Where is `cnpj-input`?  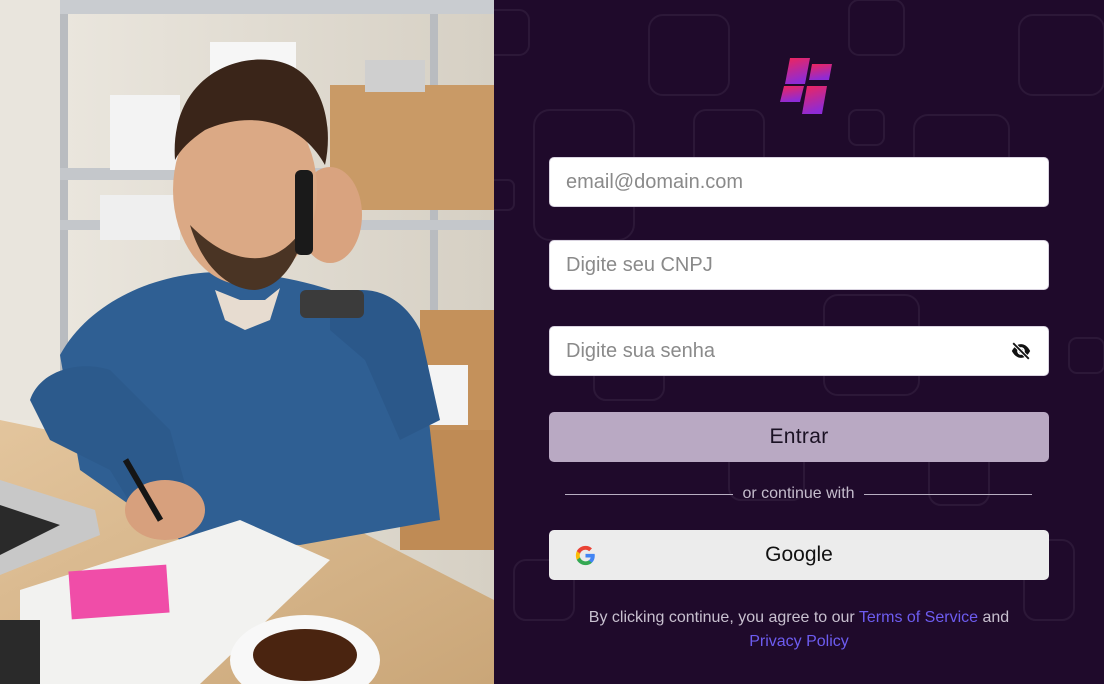 cnpj-input is located at coordinates (799, 265).